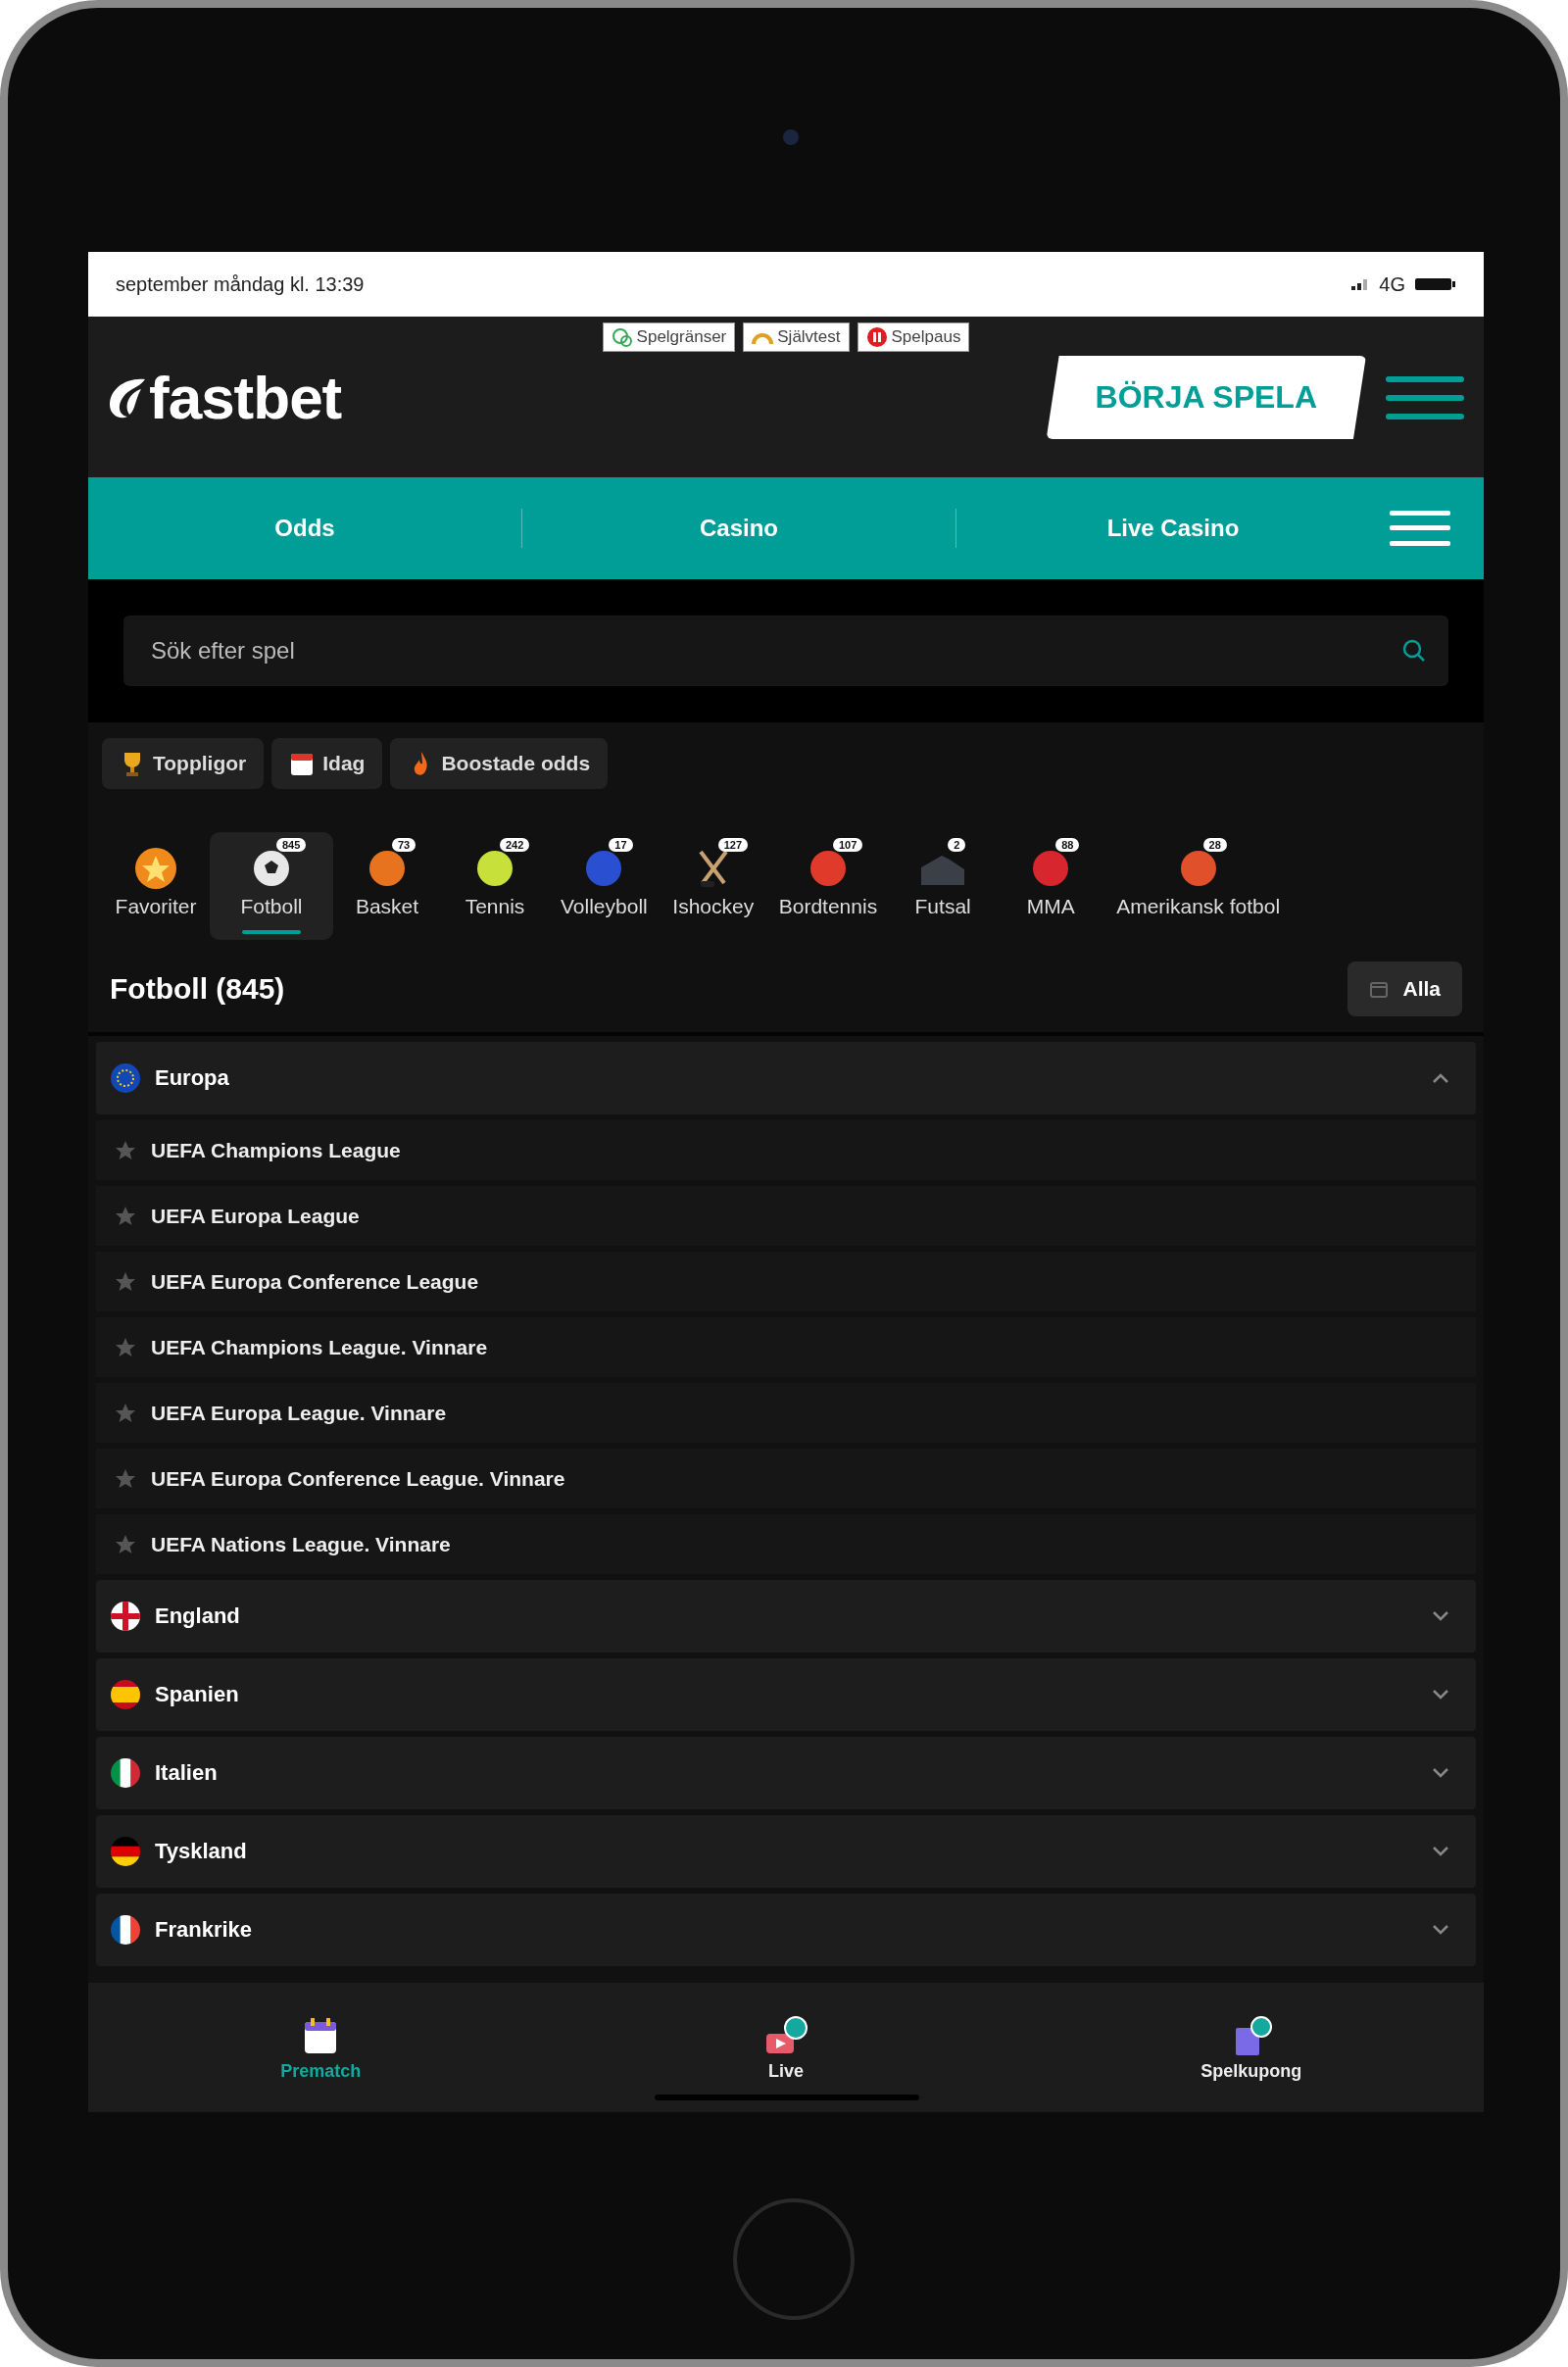 The width and height of the screenshot is (1568, 2367). I want to click on chevron-up-icon, so click(1440, 1078).